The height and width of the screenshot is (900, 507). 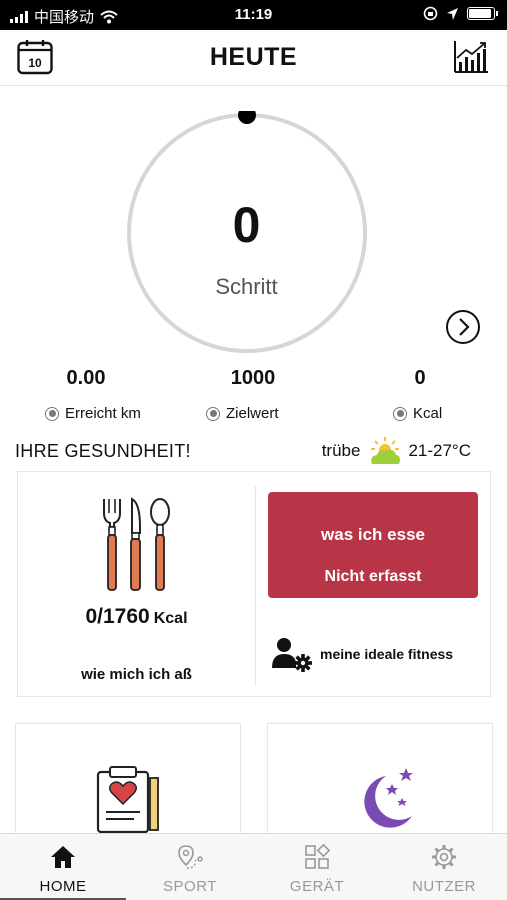 What do you see at coordinates (103, 451) in the screenshot?
I see `health-title: IHRE GESUNDHEIT!` at bounding box center [103, 451].